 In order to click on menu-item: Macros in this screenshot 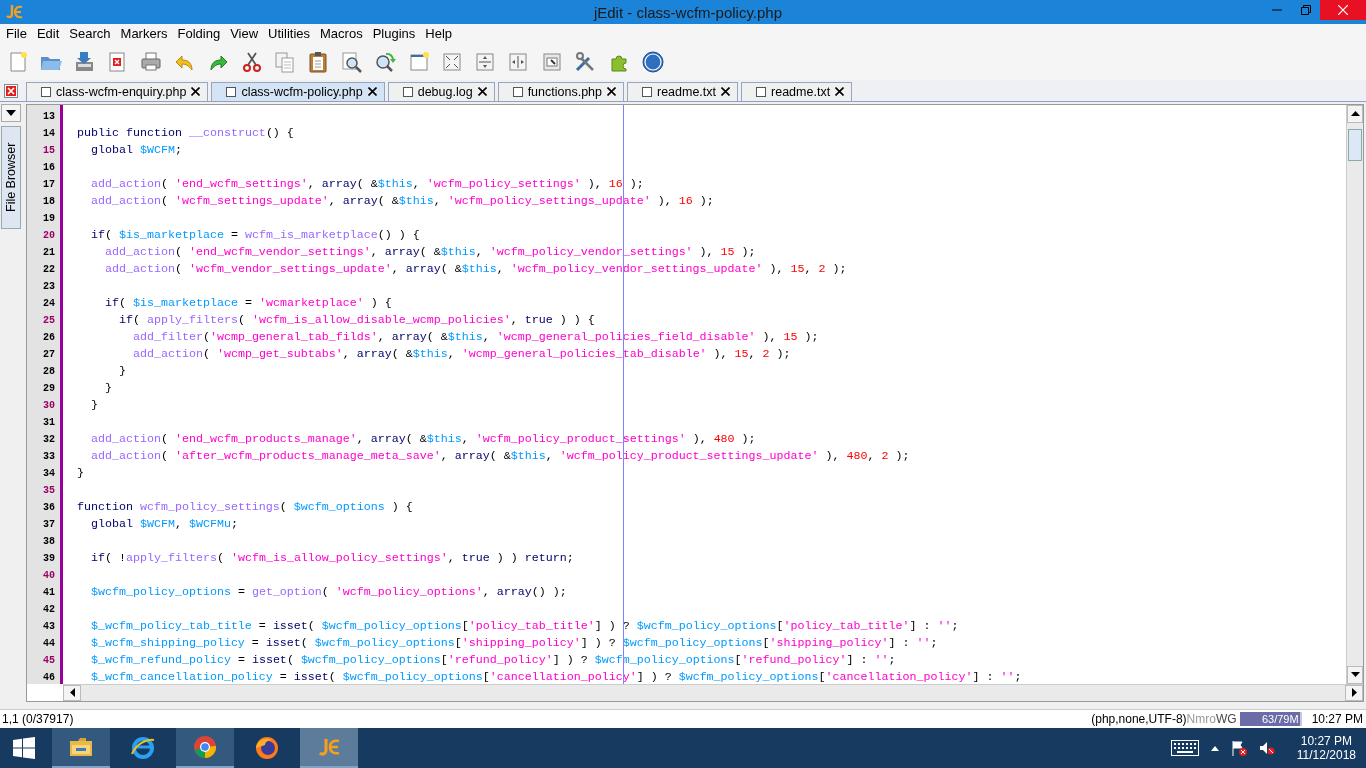, I will do `click(341, 34)`.